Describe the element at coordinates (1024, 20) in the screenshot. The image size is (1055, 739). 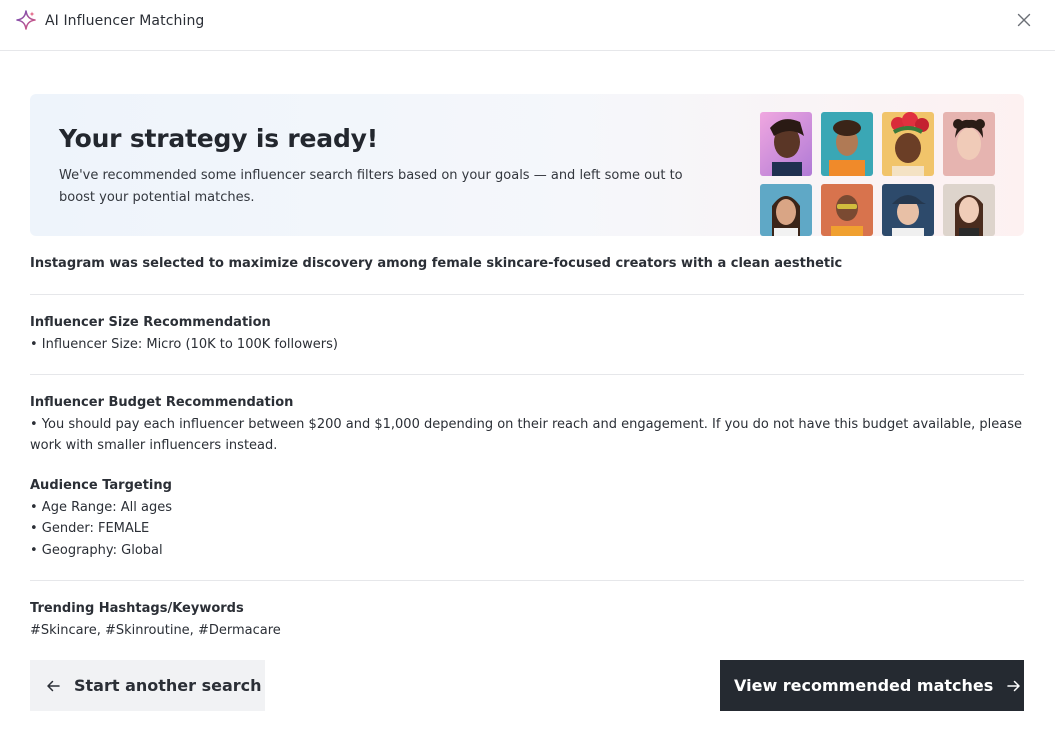
I see `close-icon` at that location.